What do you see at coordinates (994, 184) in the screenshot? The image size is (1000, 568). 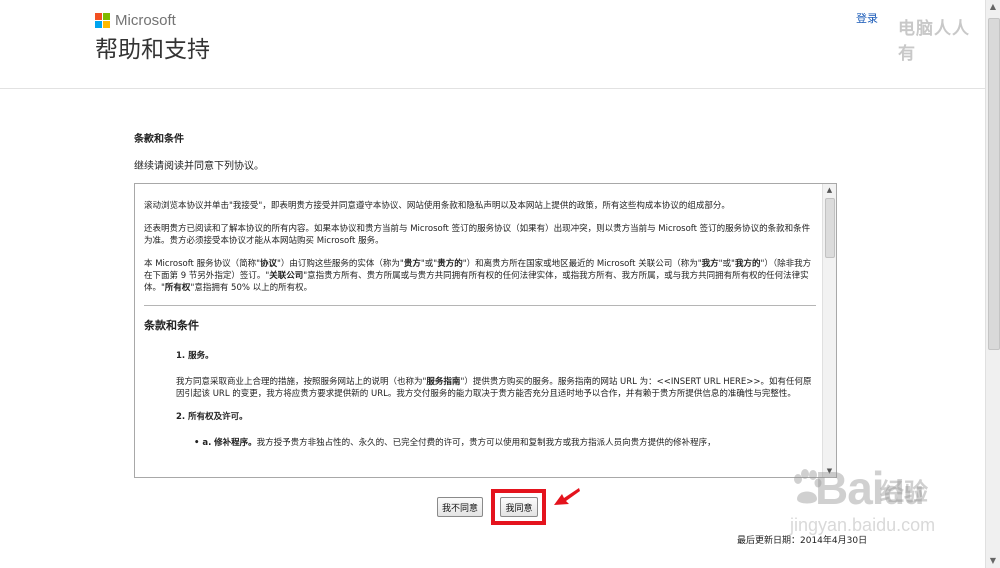 I see `page-scrollbar-thumb` at bounding box center [994, 184].